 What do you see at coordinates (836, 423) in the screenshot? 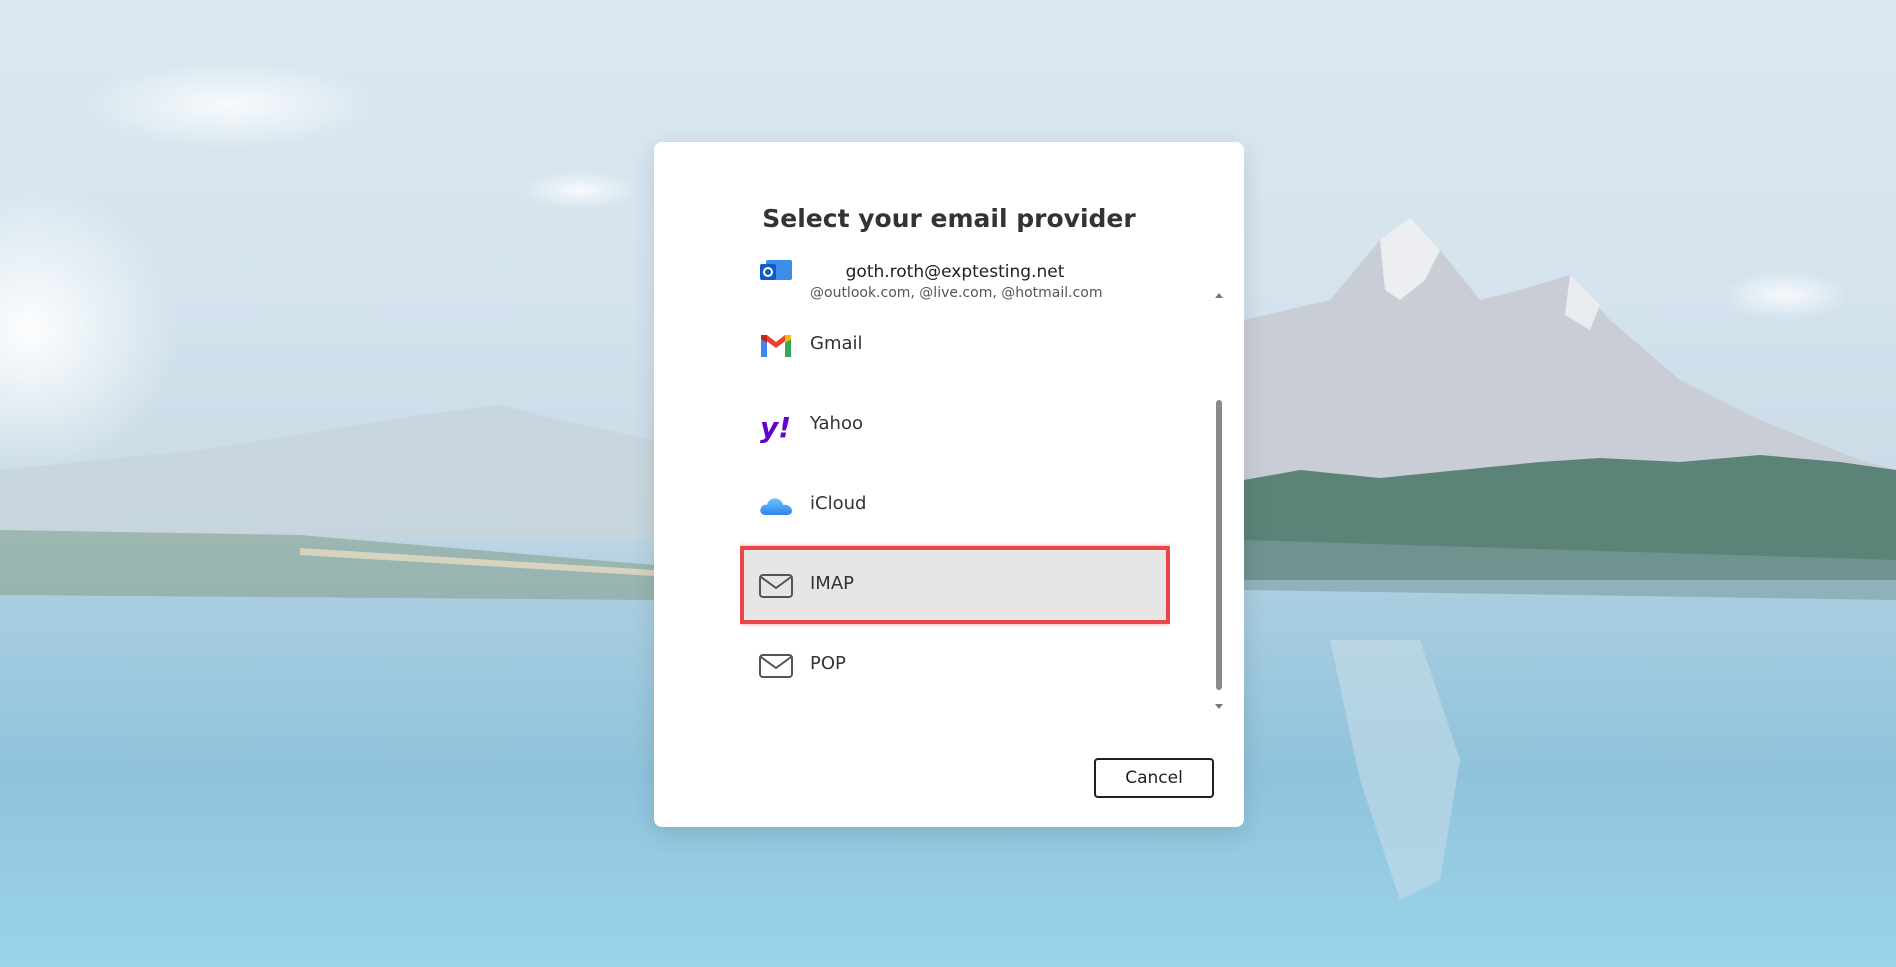
I see `provider-label: Yahoo` at bounding box center [836, 423].